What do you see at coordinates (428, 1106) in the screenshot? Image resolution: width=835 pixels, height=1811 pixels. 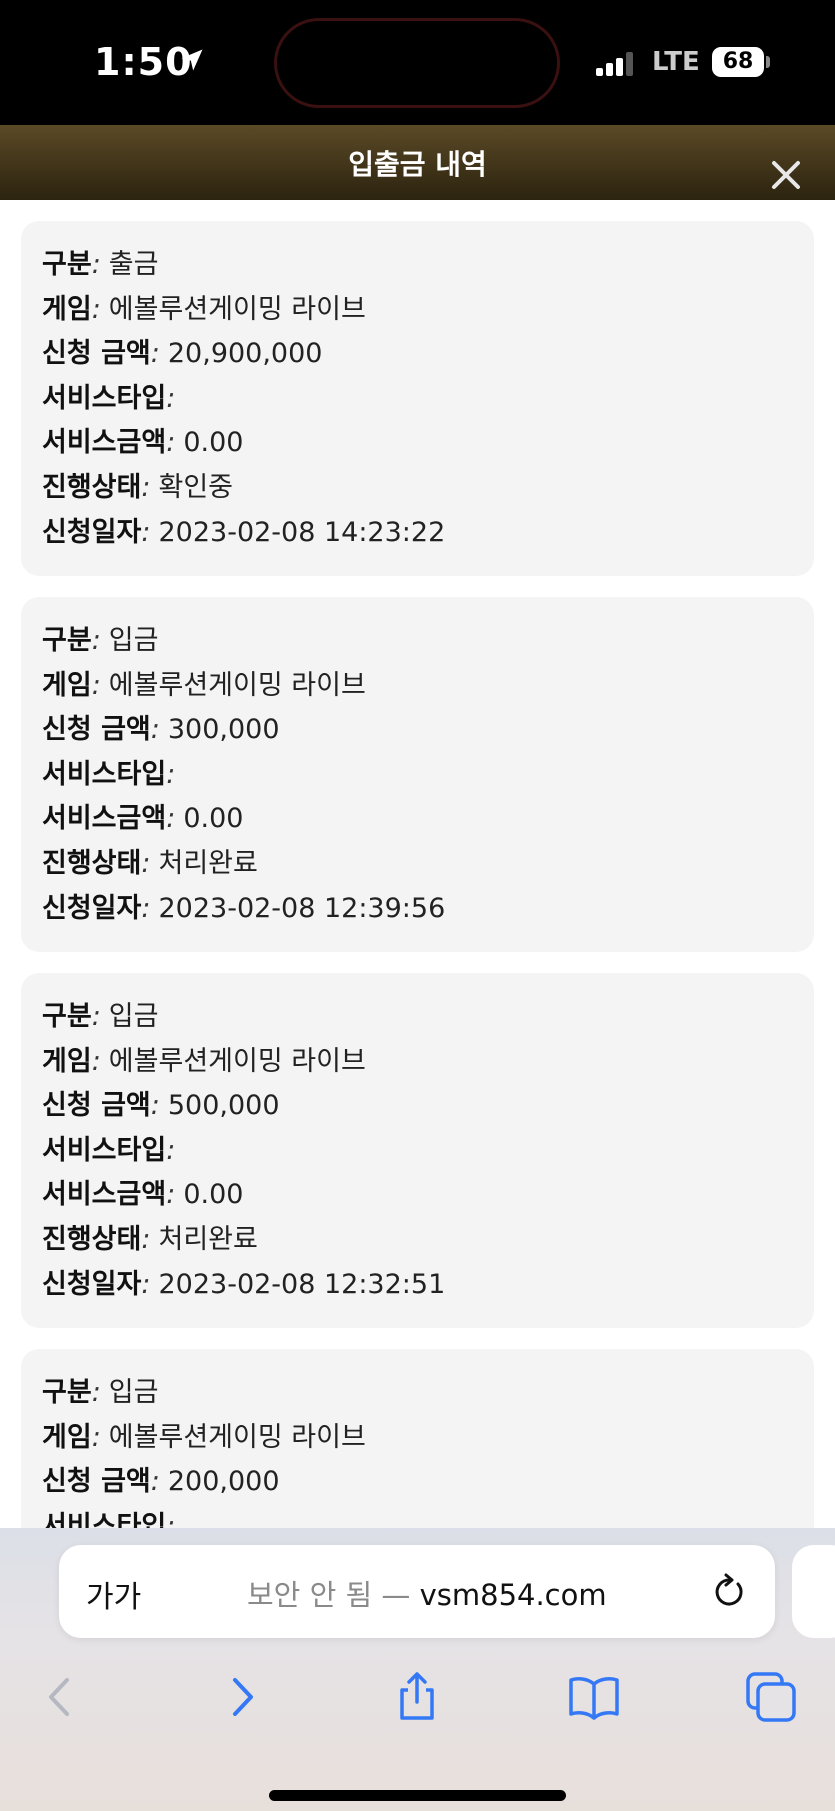 I see `field-row-amount: 신청 금액: 500,000` at bounding box center [428, 1106].